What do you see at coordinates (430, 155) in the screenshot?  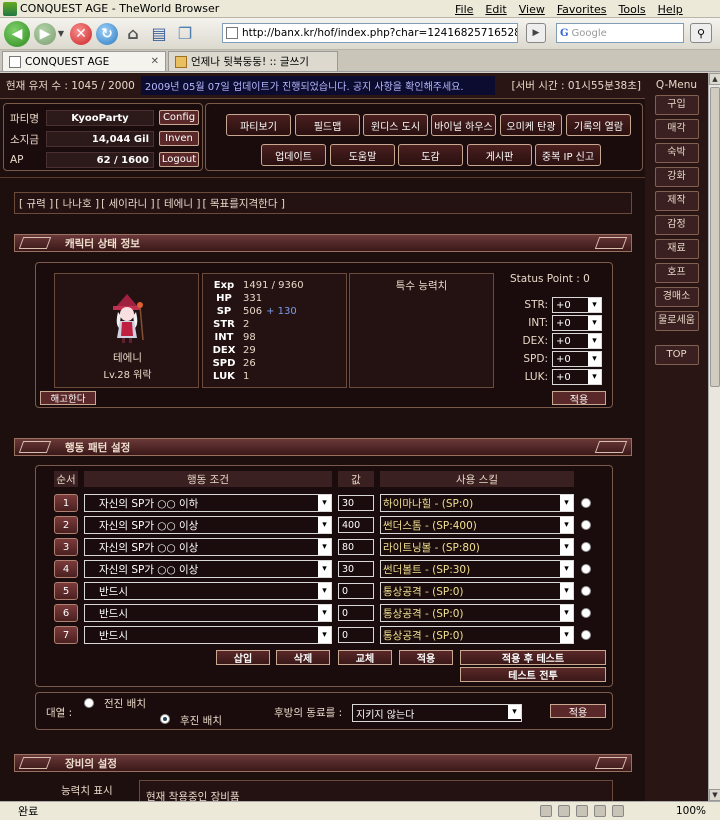 I see `menu-encyclopedia: 도감` at bounding box center [430, 155].